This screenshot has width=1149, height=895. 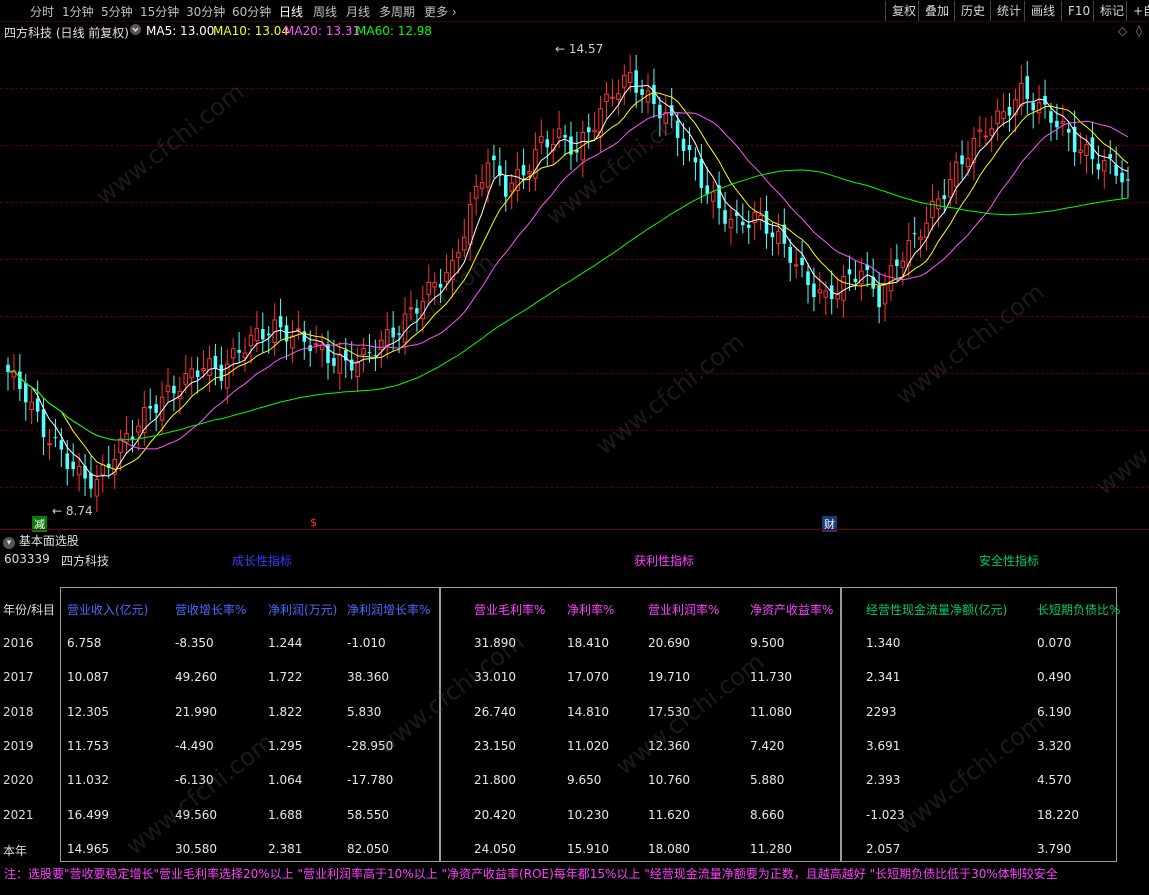 I want to click on table-cell: 15.910, so click(x=588, y=849).